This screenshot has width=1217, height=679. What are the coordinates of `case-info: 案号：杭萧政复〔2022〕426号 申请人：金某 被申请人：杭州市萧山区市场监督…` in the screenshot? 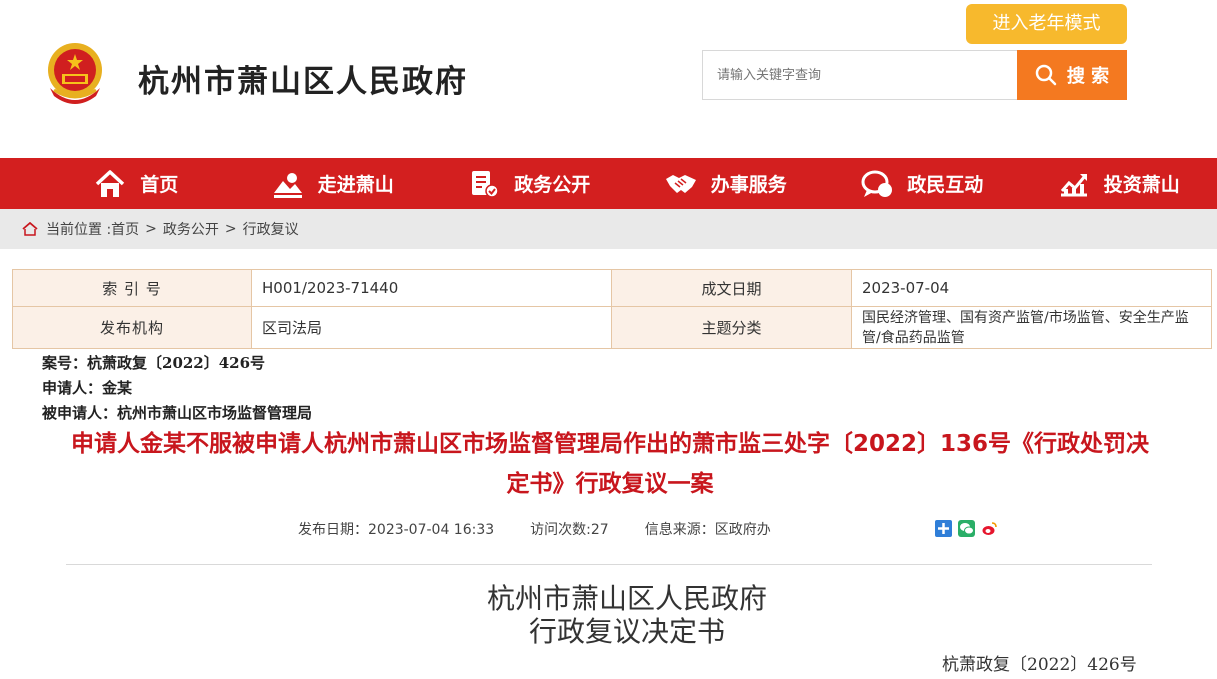 It's located at (177, 388).